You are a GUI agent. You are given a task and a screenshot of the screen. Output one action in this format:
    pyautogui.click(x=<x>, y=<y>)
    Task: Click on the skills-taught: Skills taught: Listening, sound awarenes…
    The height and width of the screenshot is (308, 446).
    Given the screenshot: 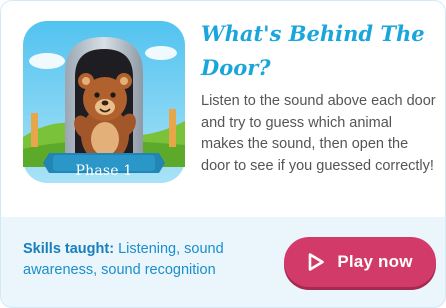 What is the action you would take?
    pyautogui.click(x=141, y=260)
    